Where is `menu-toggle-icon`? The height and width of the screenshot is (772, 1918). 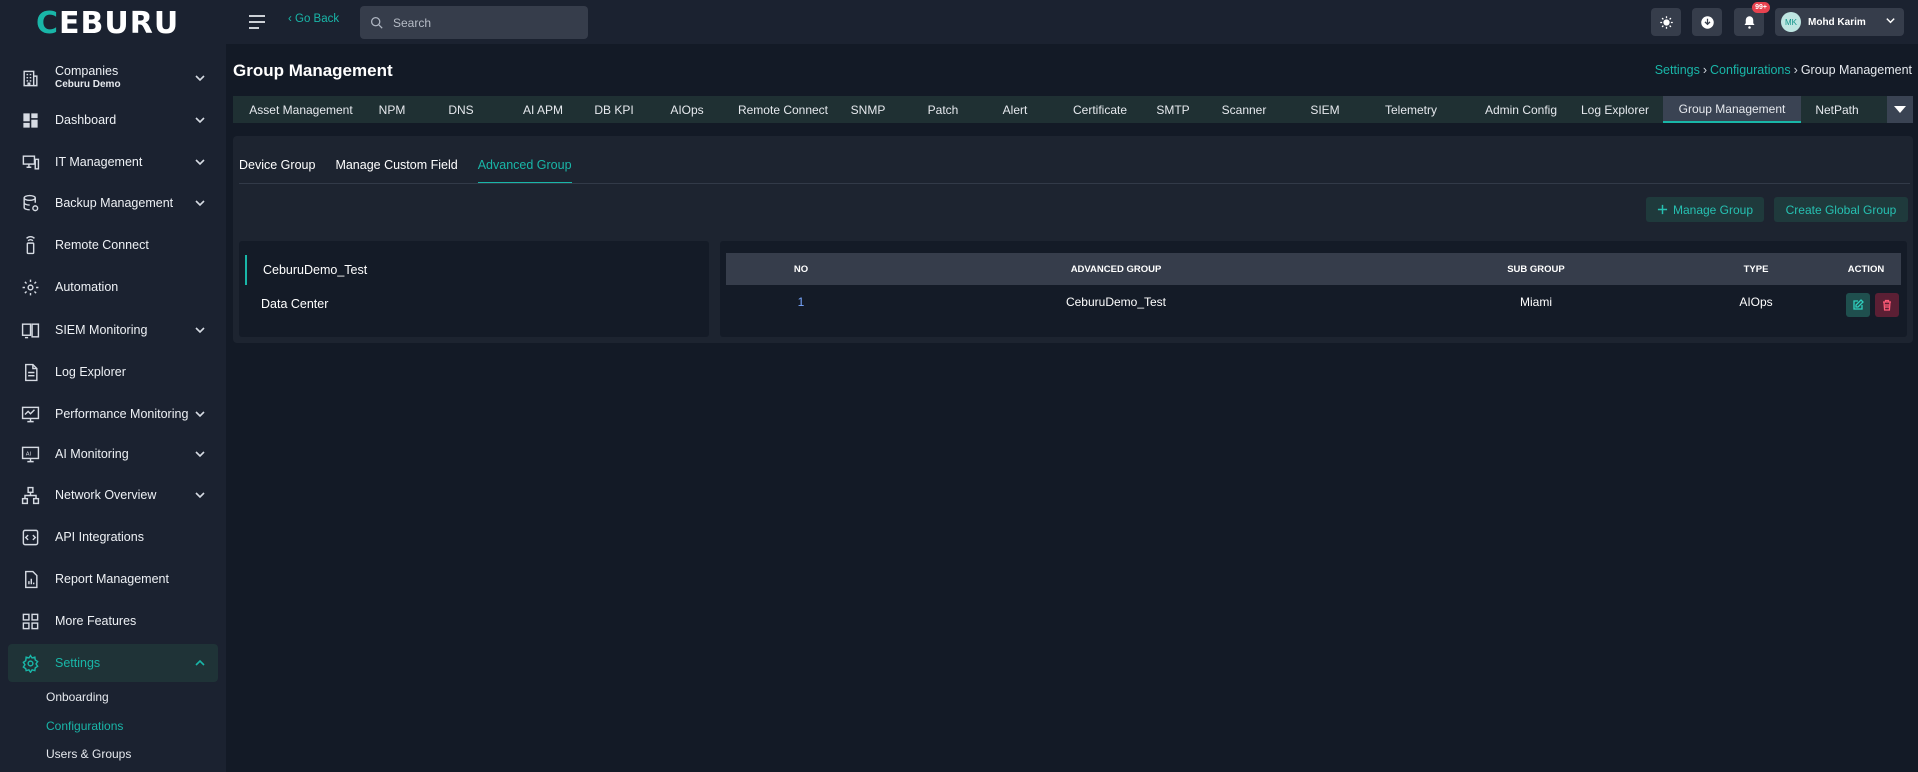 menu-toggle-icon is located at coordinates (257, 22).